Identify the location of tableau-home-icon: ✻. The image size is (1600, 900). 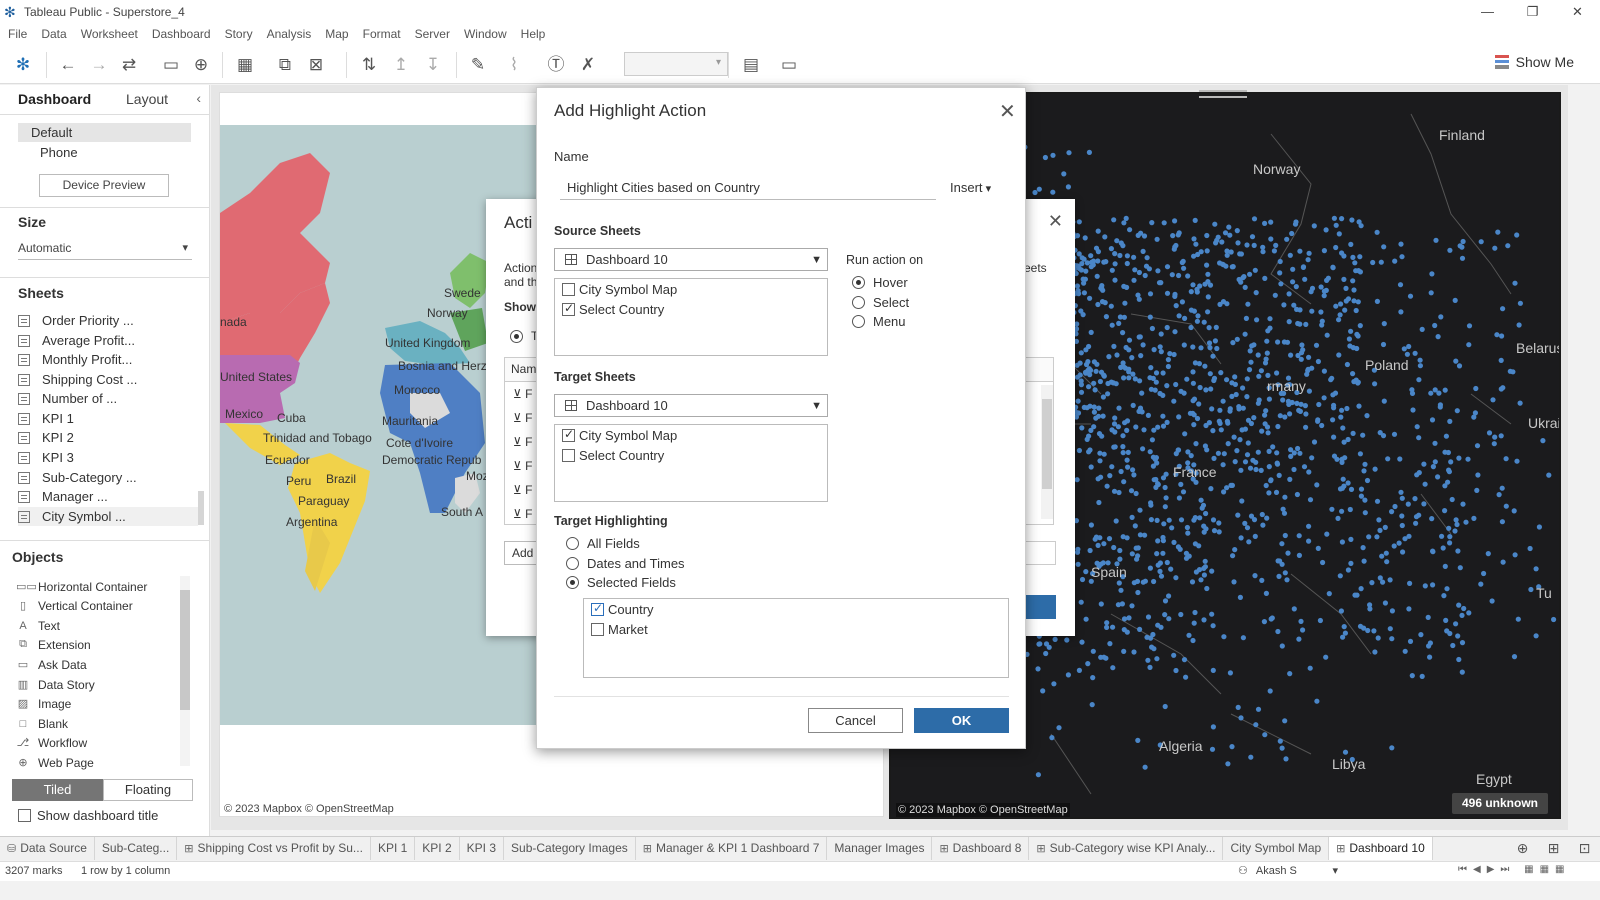
(23, 65).